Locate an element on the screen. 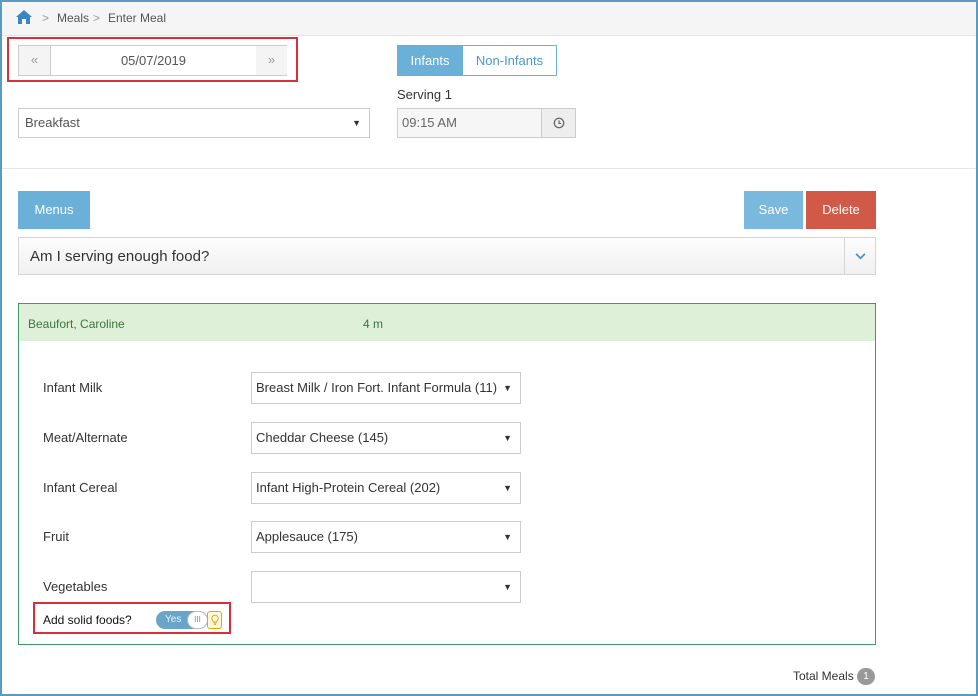 The height and width of the screenshot is (696, 978). time-picker-button is located at coordinates (558, 123).